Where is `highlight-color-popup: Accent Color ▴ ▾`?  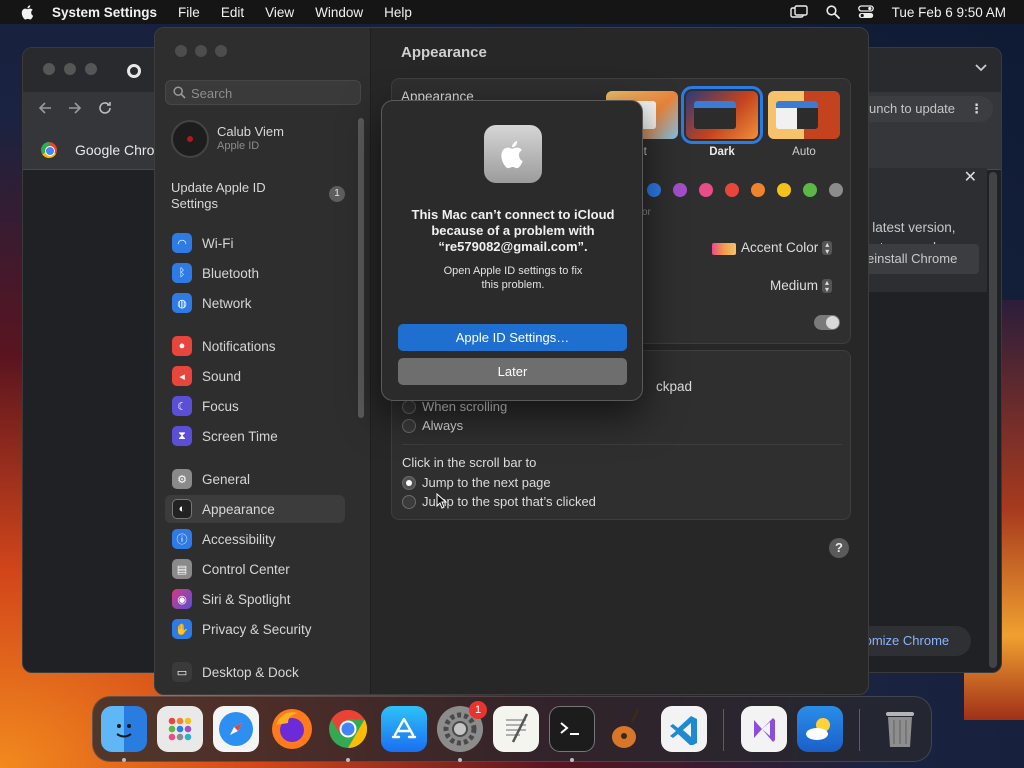 highlight-color-popup: Accent Color ▴ ▾ is located at coordinates (787, 248).